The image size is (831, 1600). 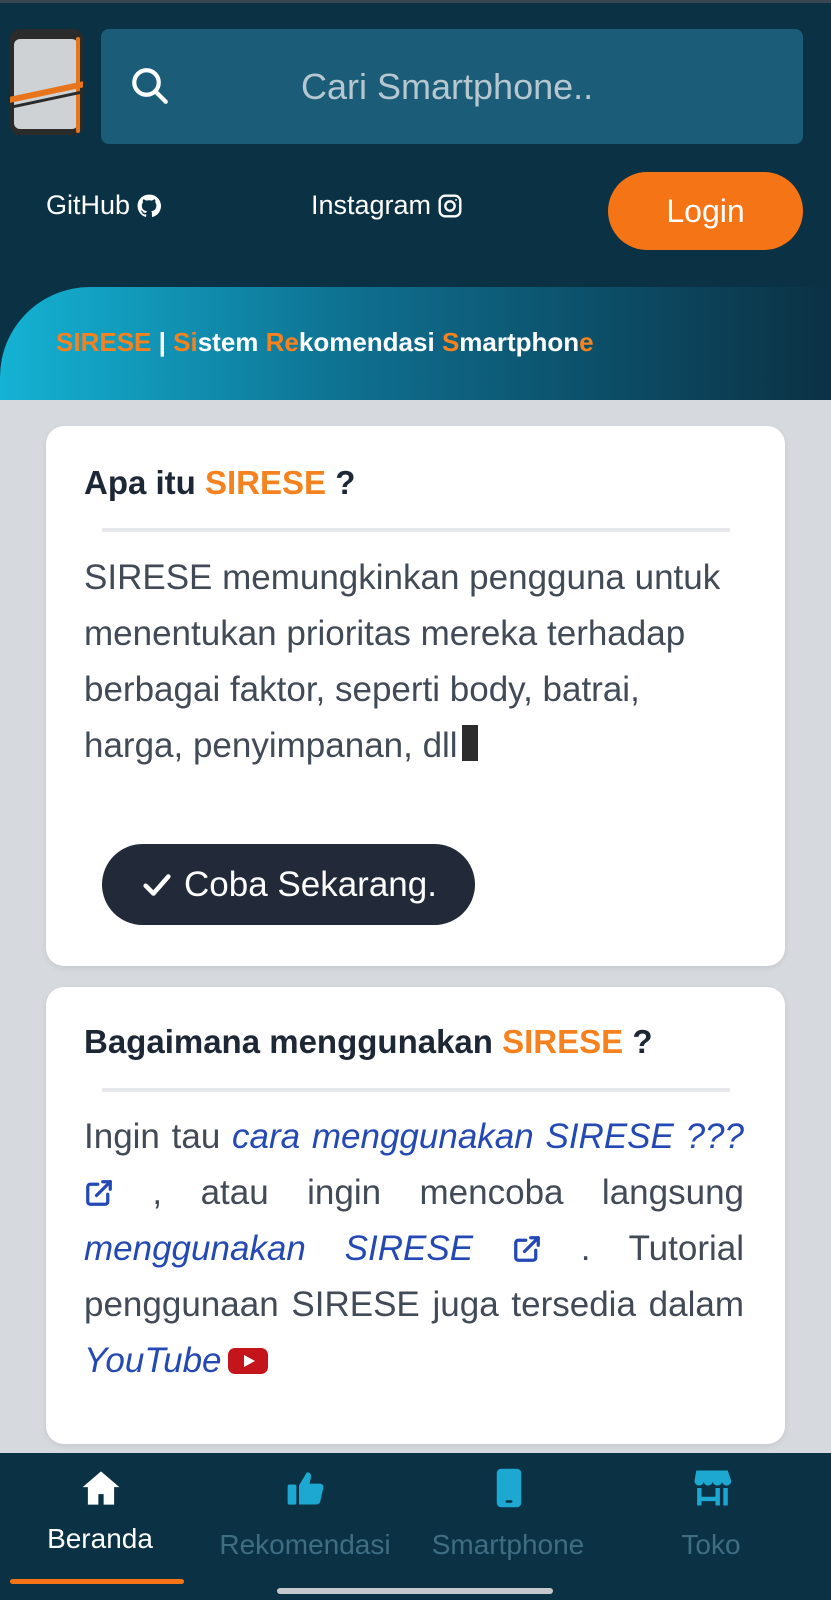 I want to click on nav-tab-beranda: Beranda, so click(x=100, y=1526).